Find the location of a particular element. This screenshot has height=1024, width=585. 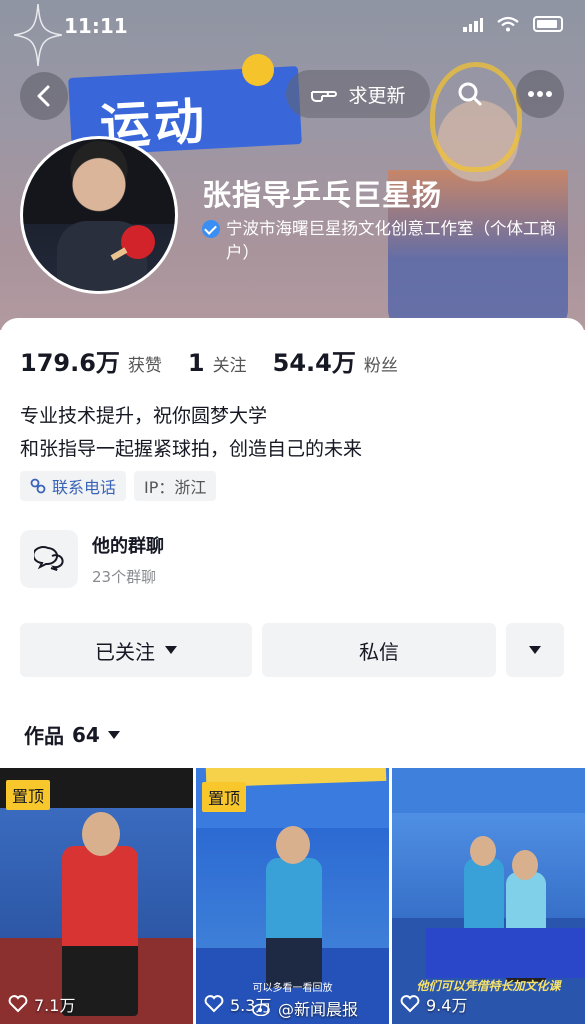

chat-bubbles-icon is located at coordinates (49, 558).